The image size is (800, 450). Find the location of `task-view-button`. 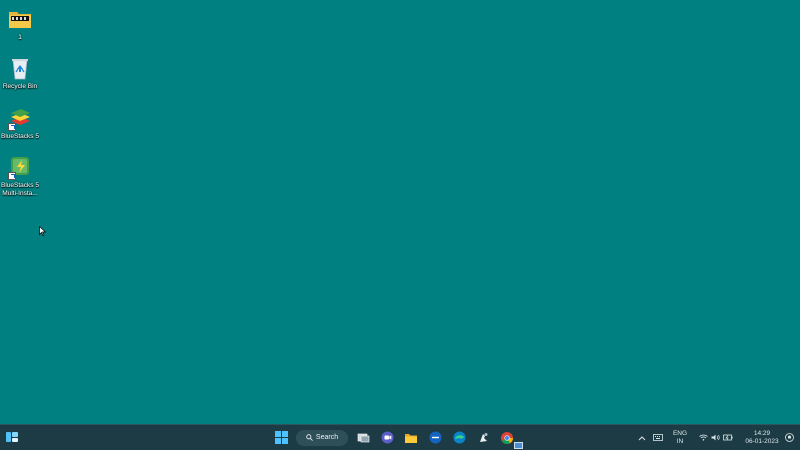

task-view-button is located at coordinates (363, 438).